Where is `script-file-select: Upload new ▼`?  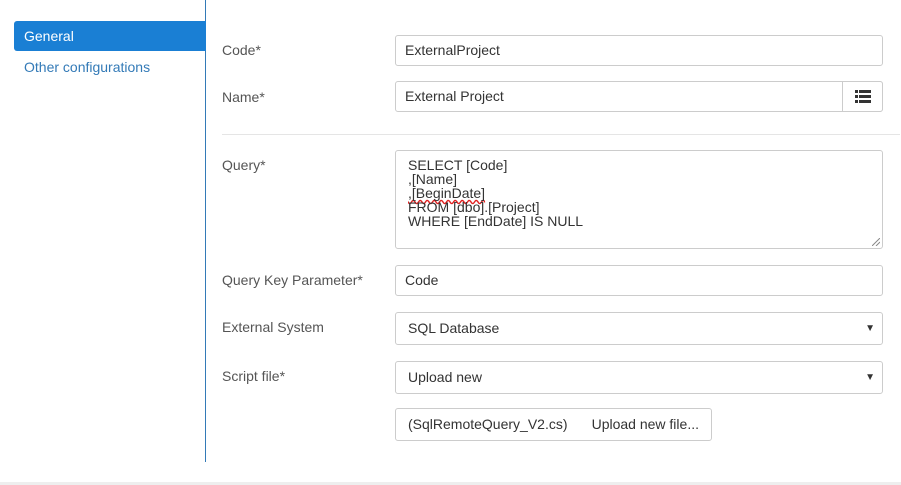 script-file-select: Upload new ▼ is located at coordinates (639, 377).